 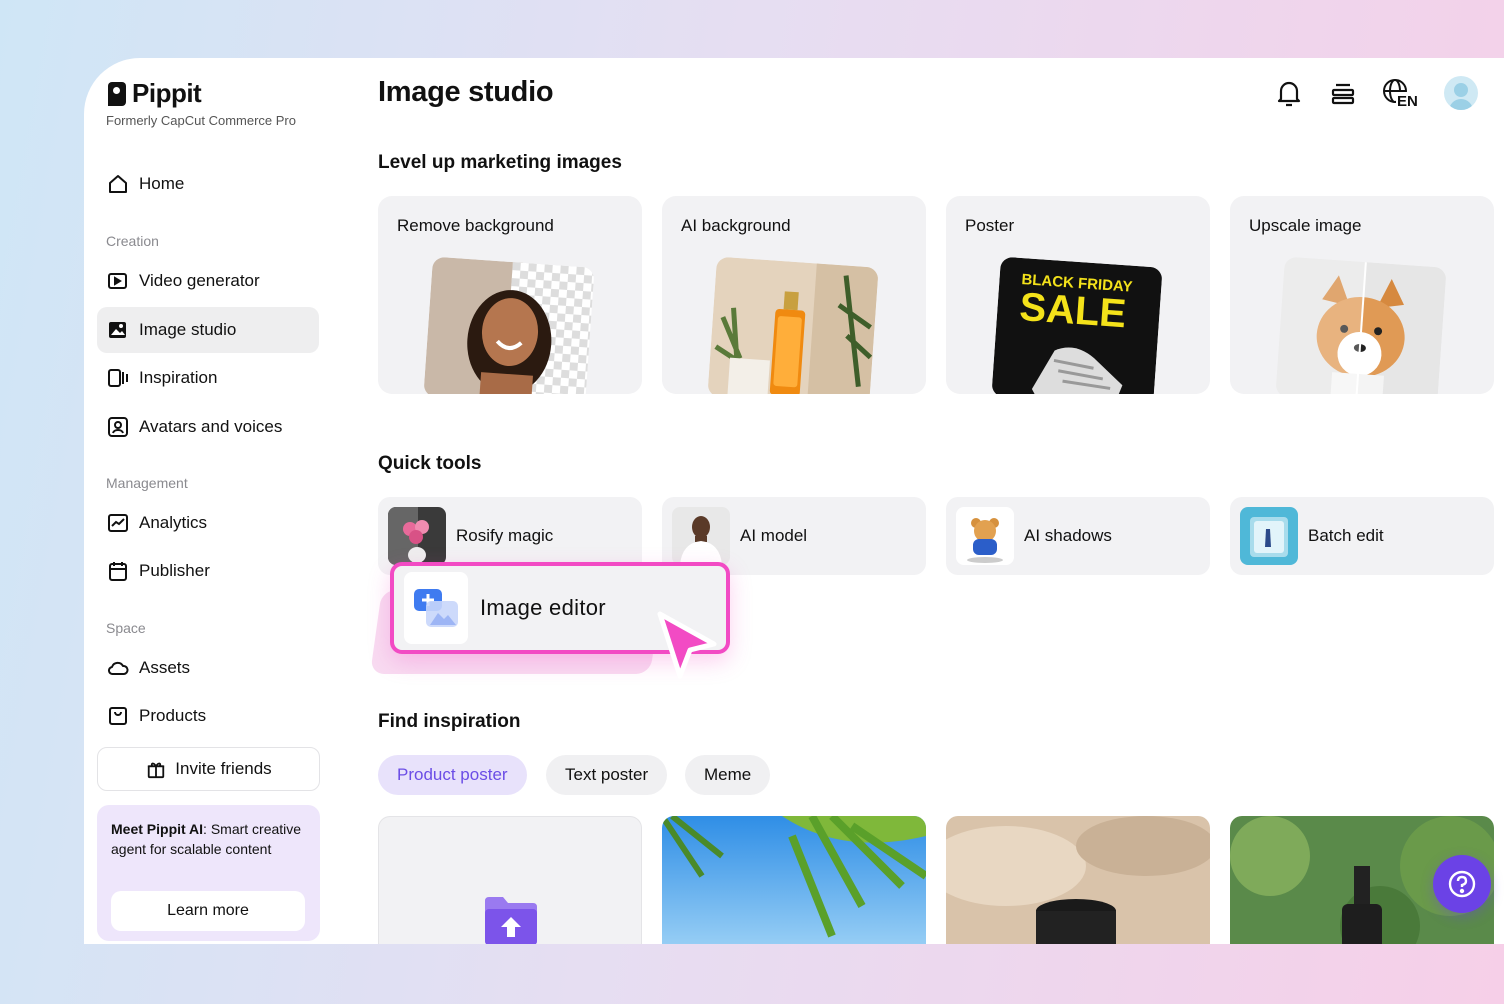 I want to click on language-globe-icon: EN, so click(x=1401, y=93).